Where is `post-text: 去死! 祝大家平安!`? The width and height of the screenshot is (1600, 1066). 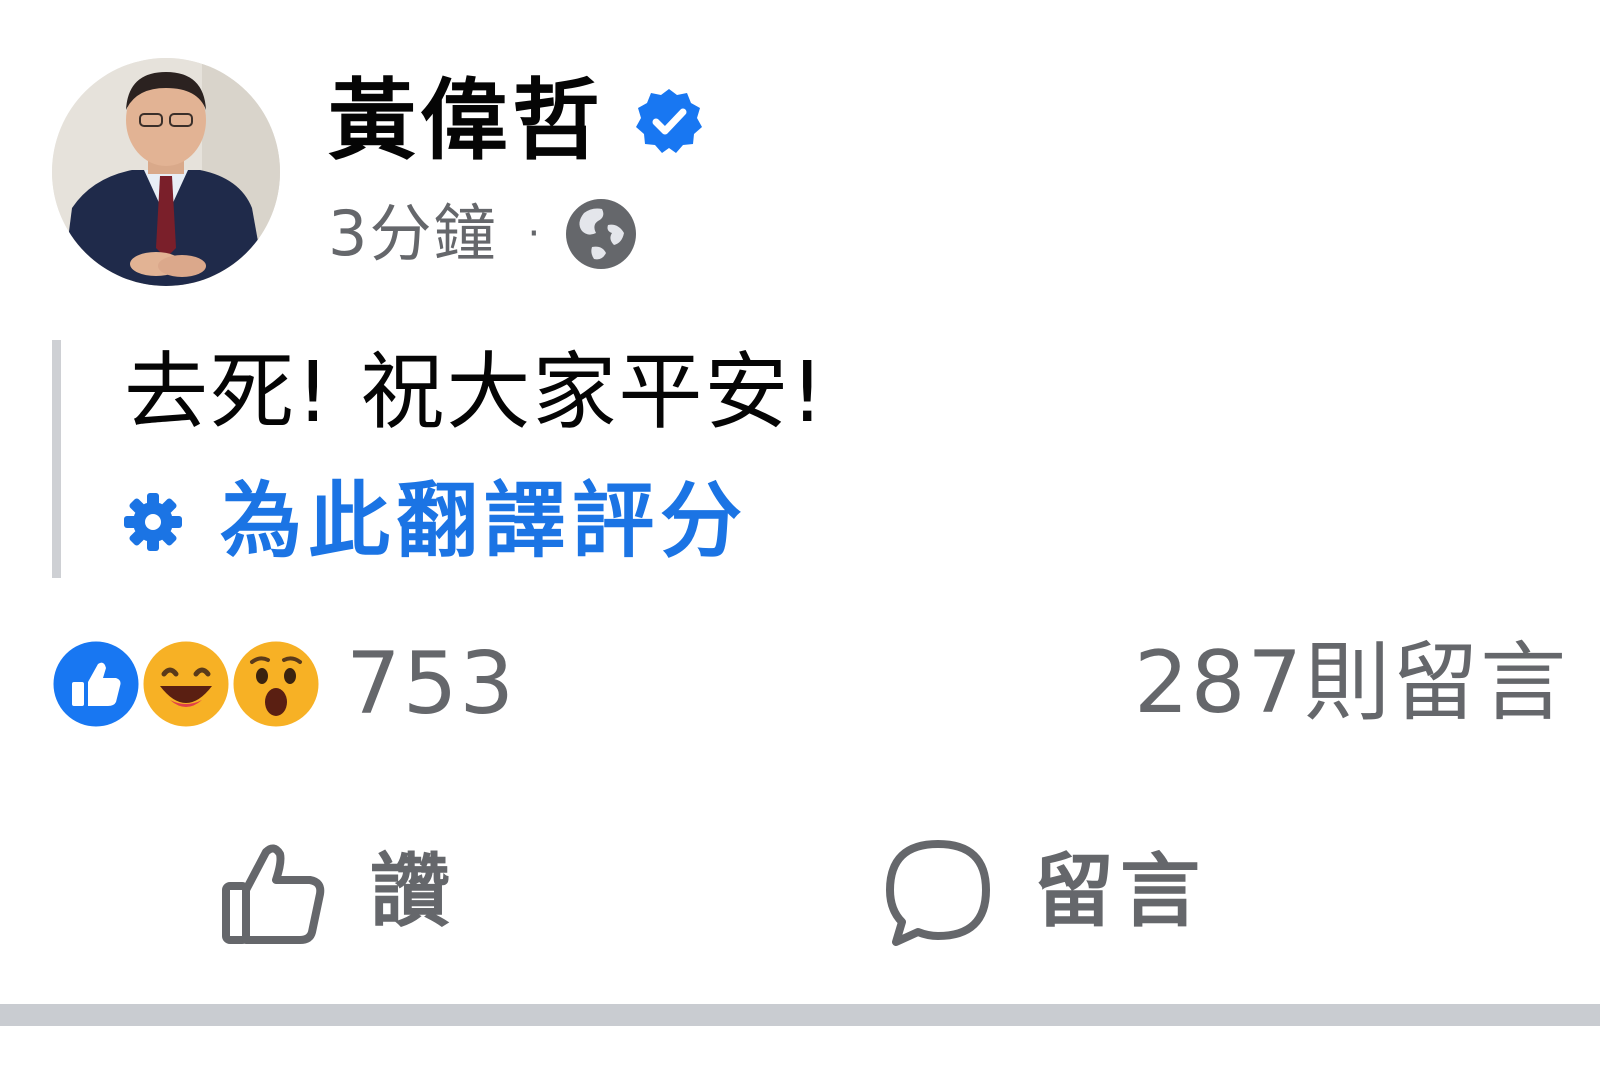 post-text: 去死! 祝大家平安! is located at coordinates (475, 392).